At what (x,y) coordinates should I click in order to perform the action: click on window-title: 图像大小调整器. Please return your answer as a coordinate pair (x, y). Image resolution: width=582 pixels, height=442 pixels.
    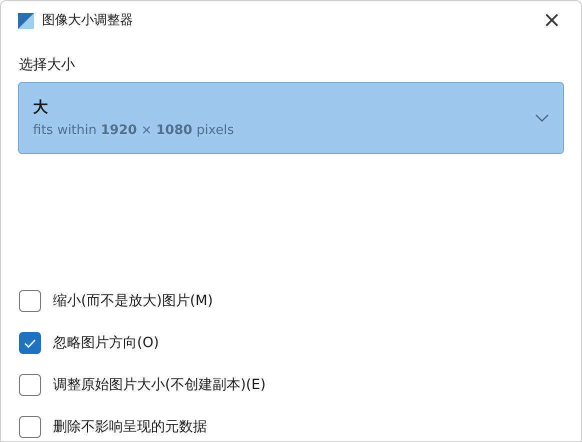
    Looking at the image, I should click on (87, 21).